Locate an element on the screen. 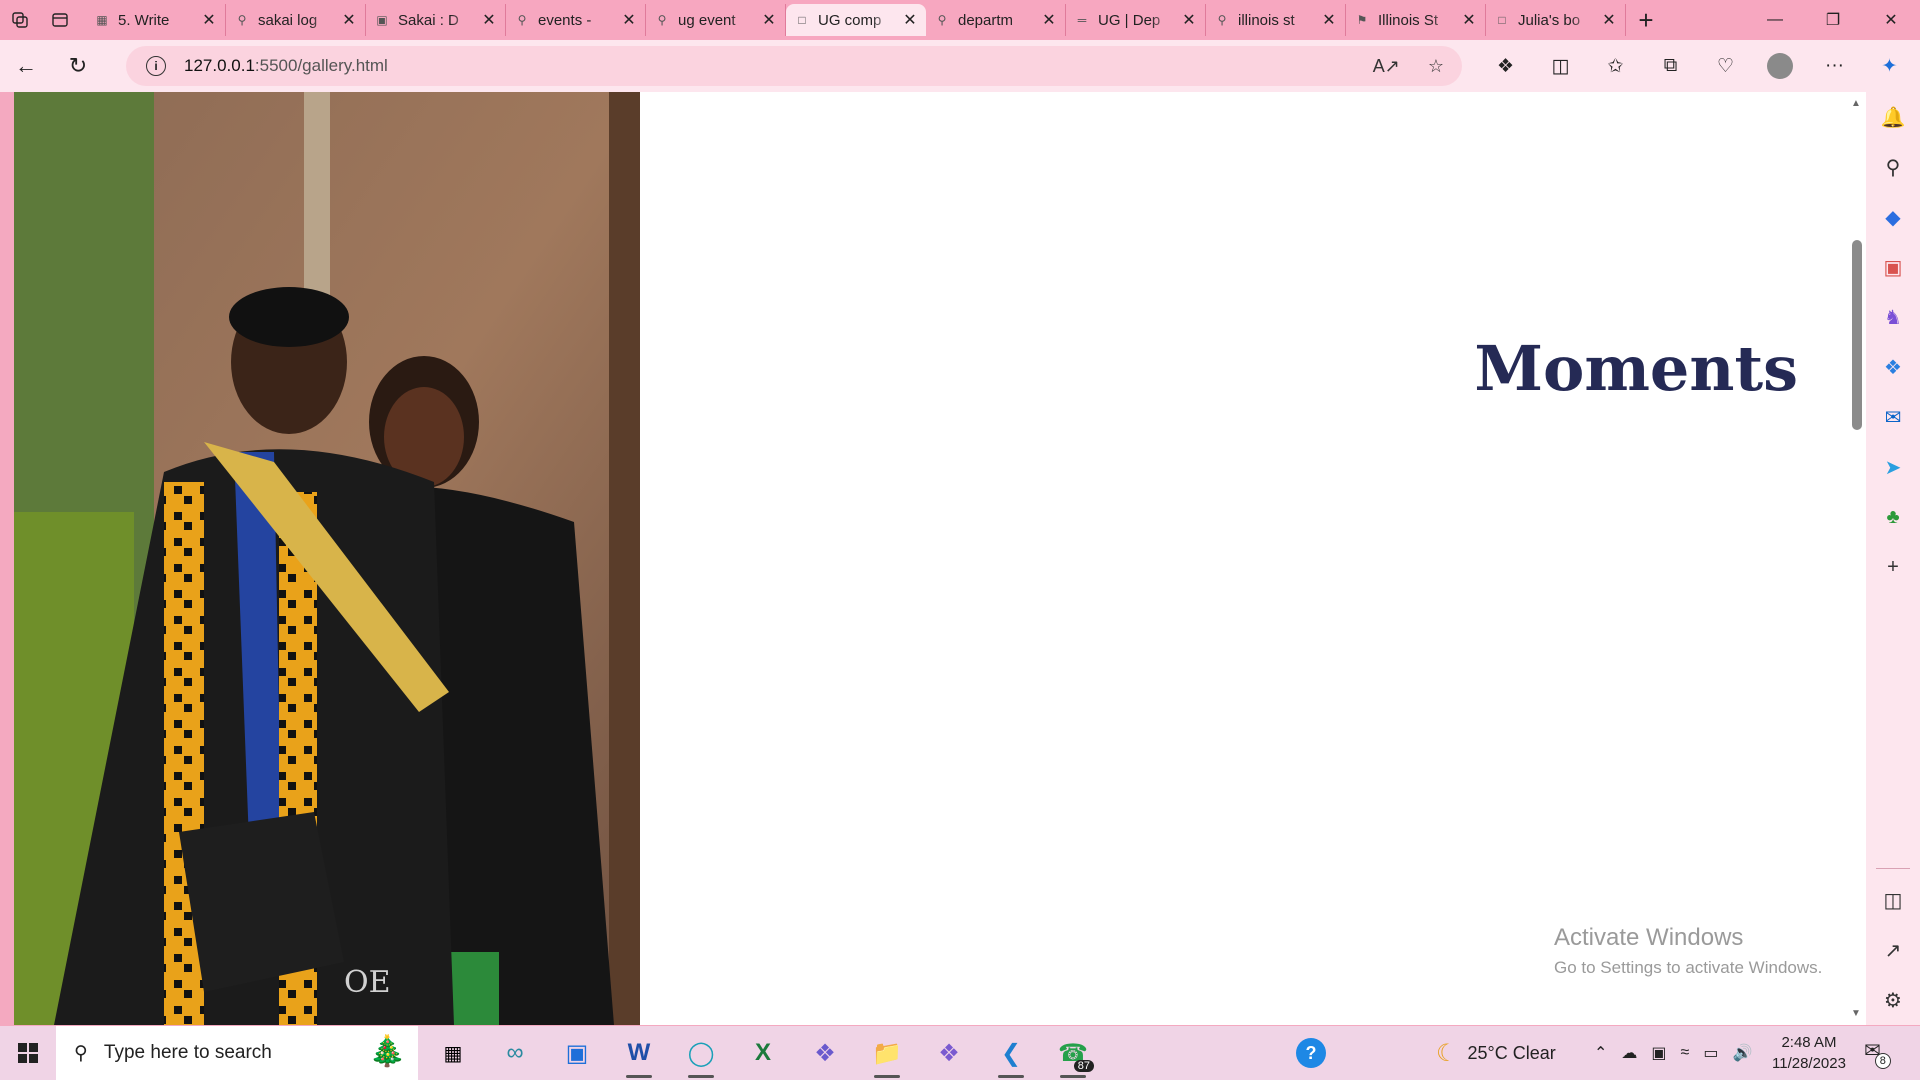  favorite-star-icon: ☆ is located at coordinates (1436, 66).